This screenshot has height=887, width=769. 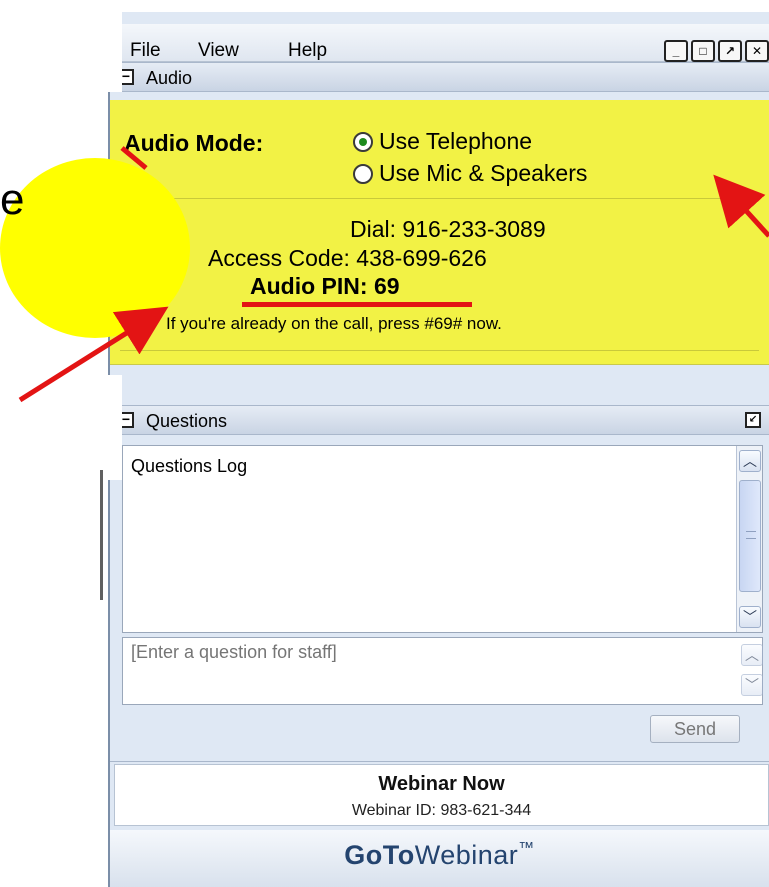 What do you see at coordinates (357, 304) in the screenshot?
I see `pin-underline-annotation` at bounding box center [357, 304].